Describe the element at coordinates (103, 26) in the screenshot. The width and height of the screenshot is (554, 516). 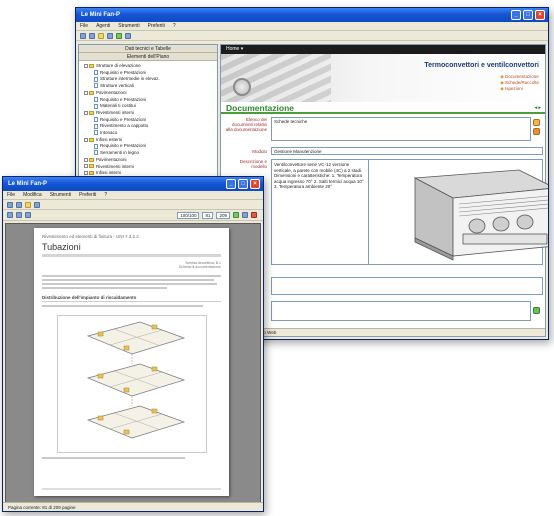
I see `menu-agenti: Agenti` at that location.